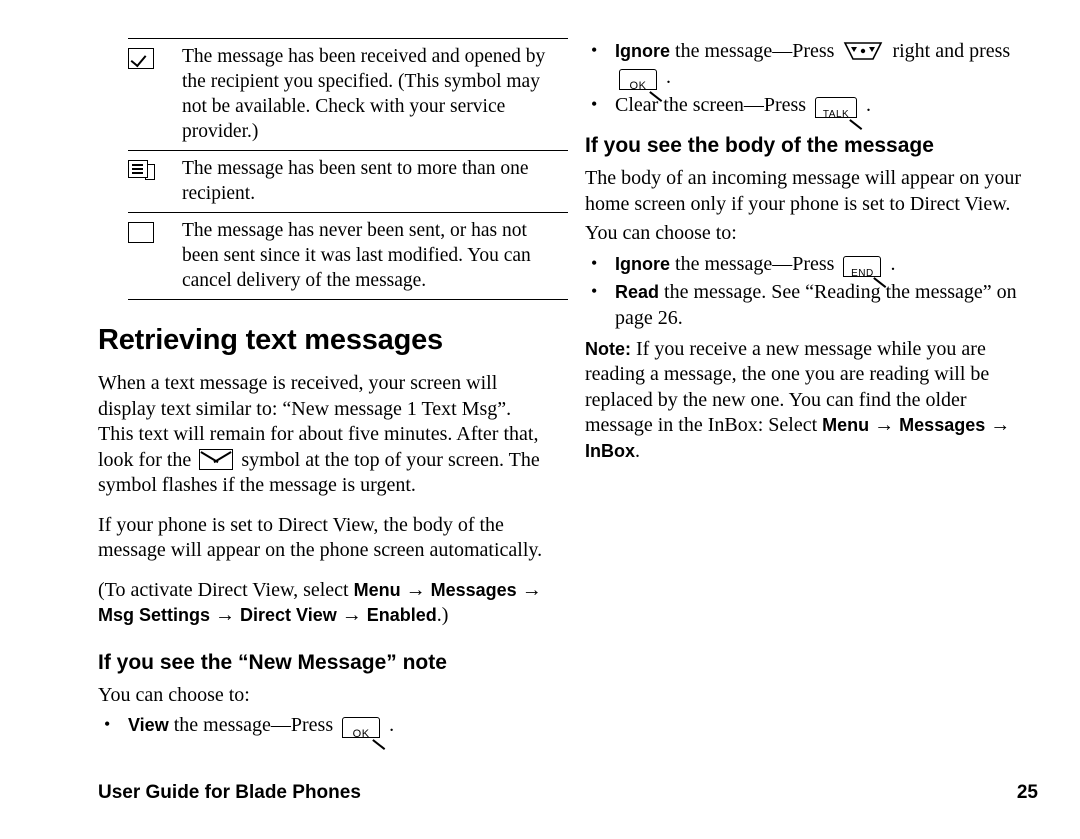 The height and width of the screenshot is (839, 1080). What do you see at coordinates (473, 589) in the screenshot?
I see `menu-path-messages: Messages` at bounding box center [473, 589].